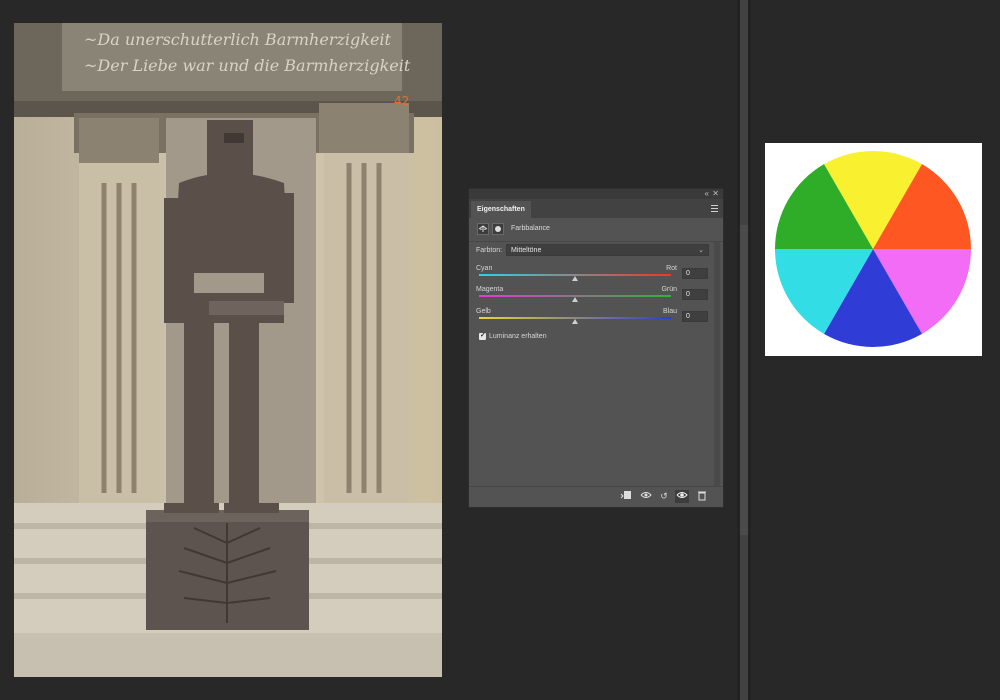 The width and height of the screenshot is (1000, 700). Describe the element at coordinates (591, 319) in the screenshot. I see `slider-row-gelb-blau: Gelb Blau 0` at that location.